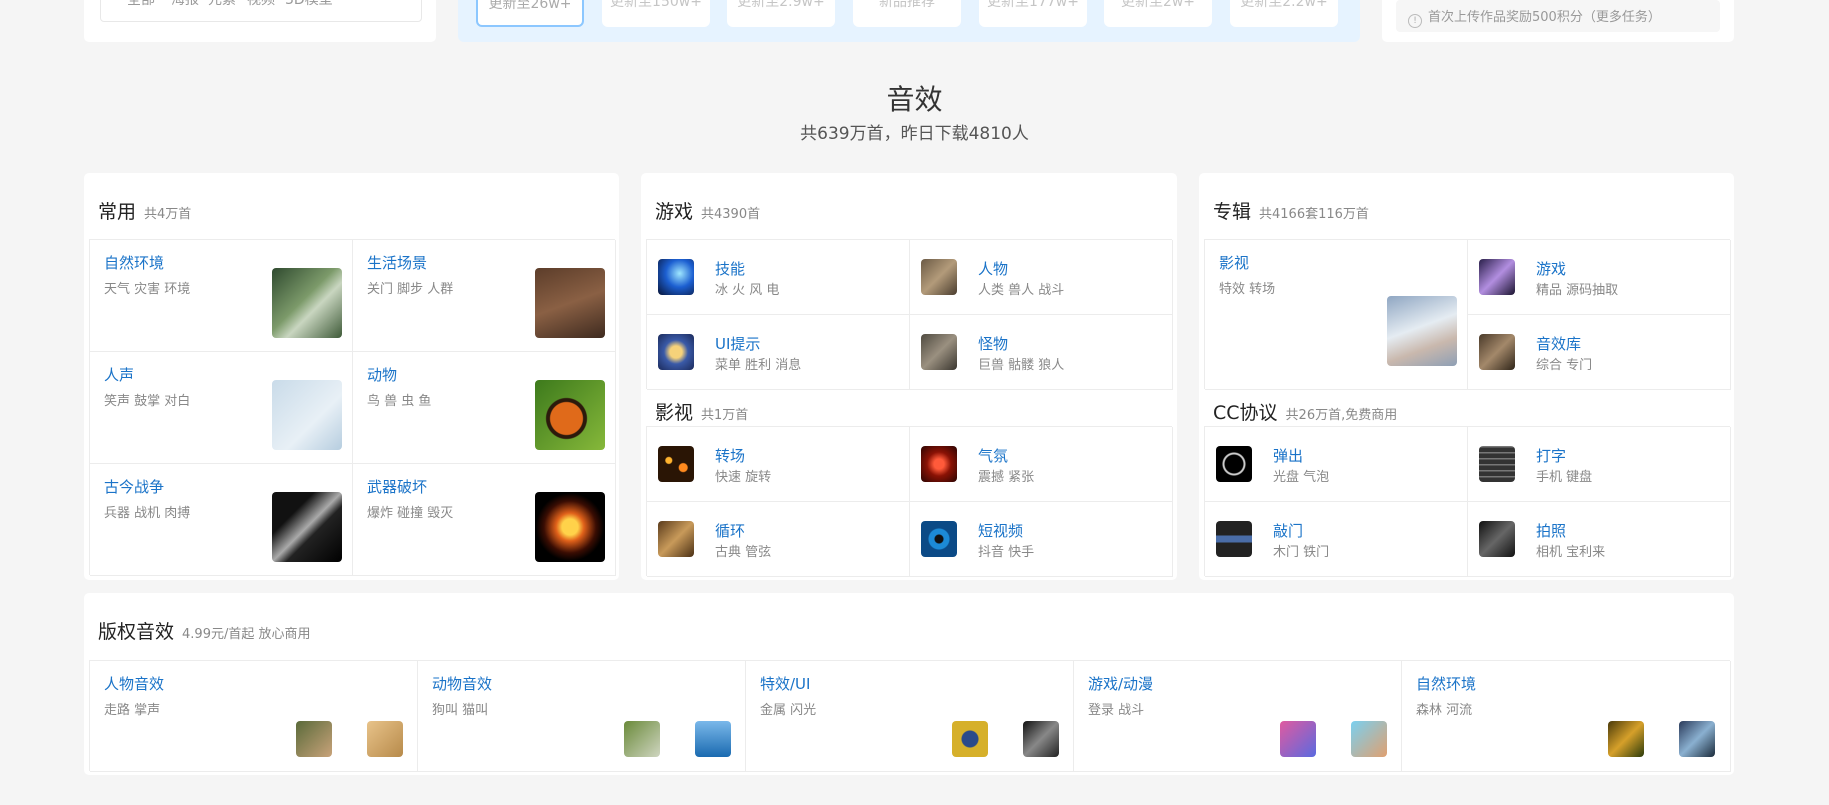 The height and width of the screenshot is (805, 1829). What do you see at coordinates (1298, 739) in the screenshot?
I see `anime-thumbnail` at bounding box center [1298, 739].